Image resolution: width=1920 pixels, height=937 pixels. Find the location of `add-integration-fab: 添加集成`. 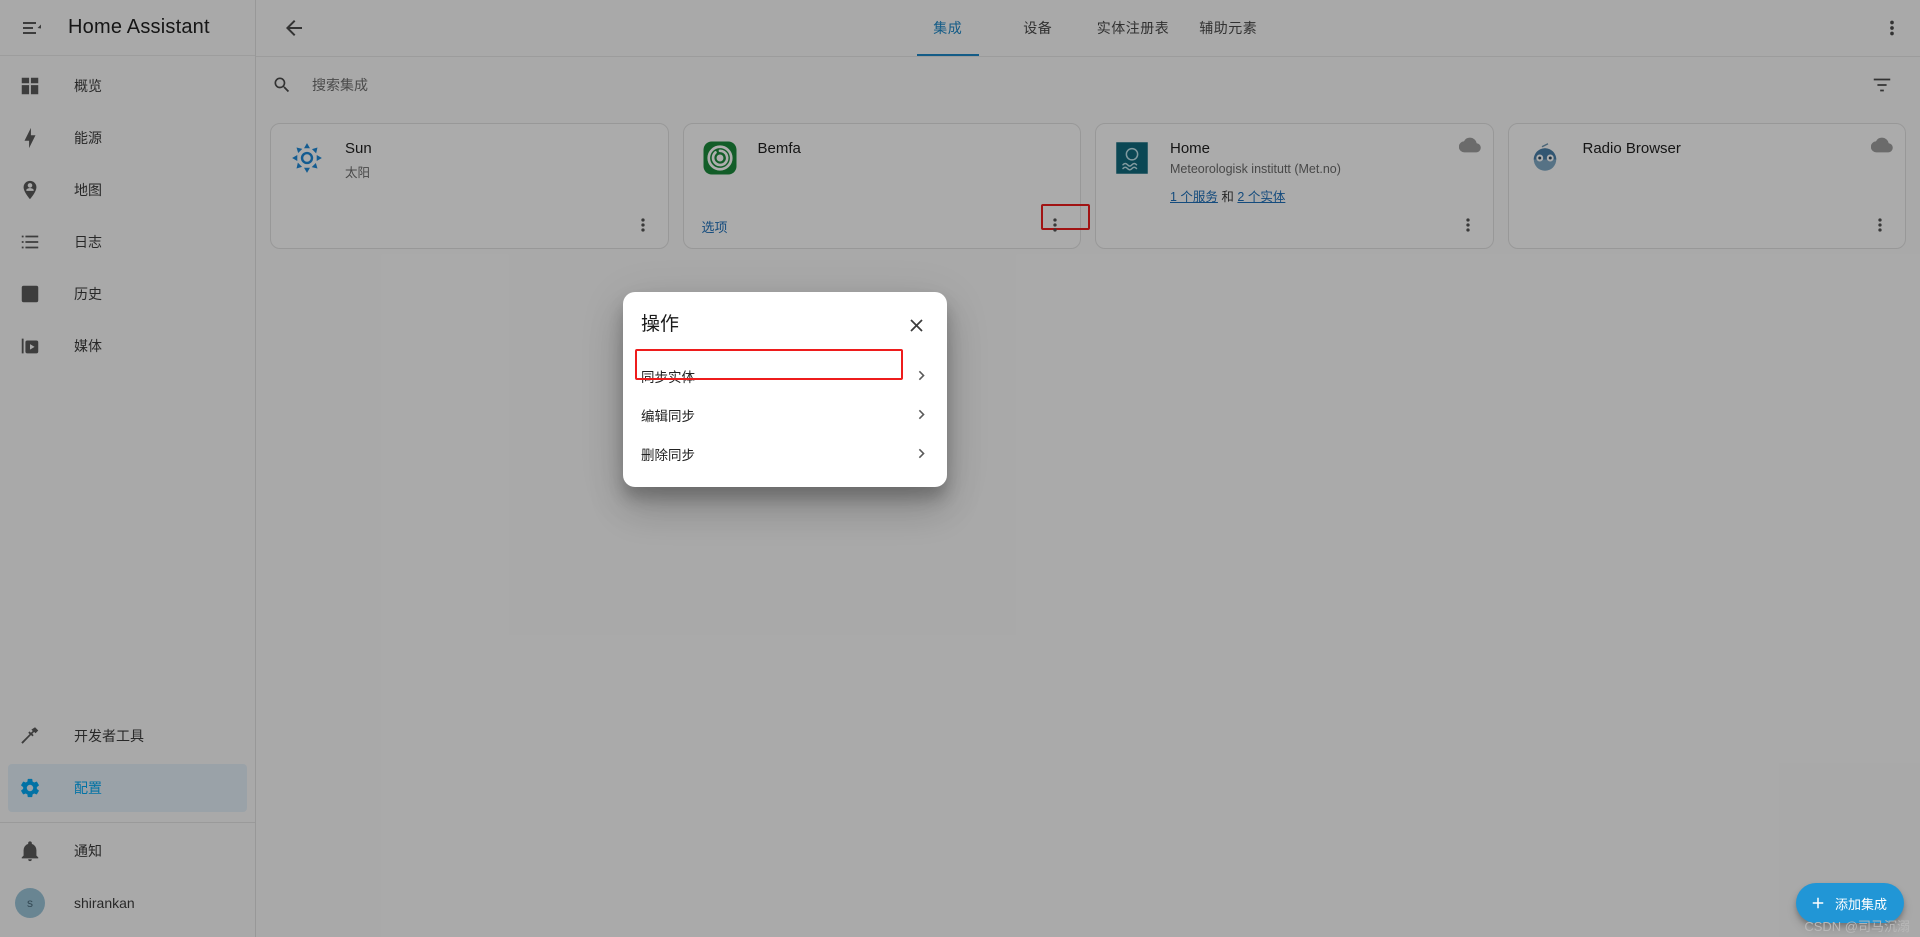

add-integration-fab: 添加集成 is located at coordinates (1849, 903).